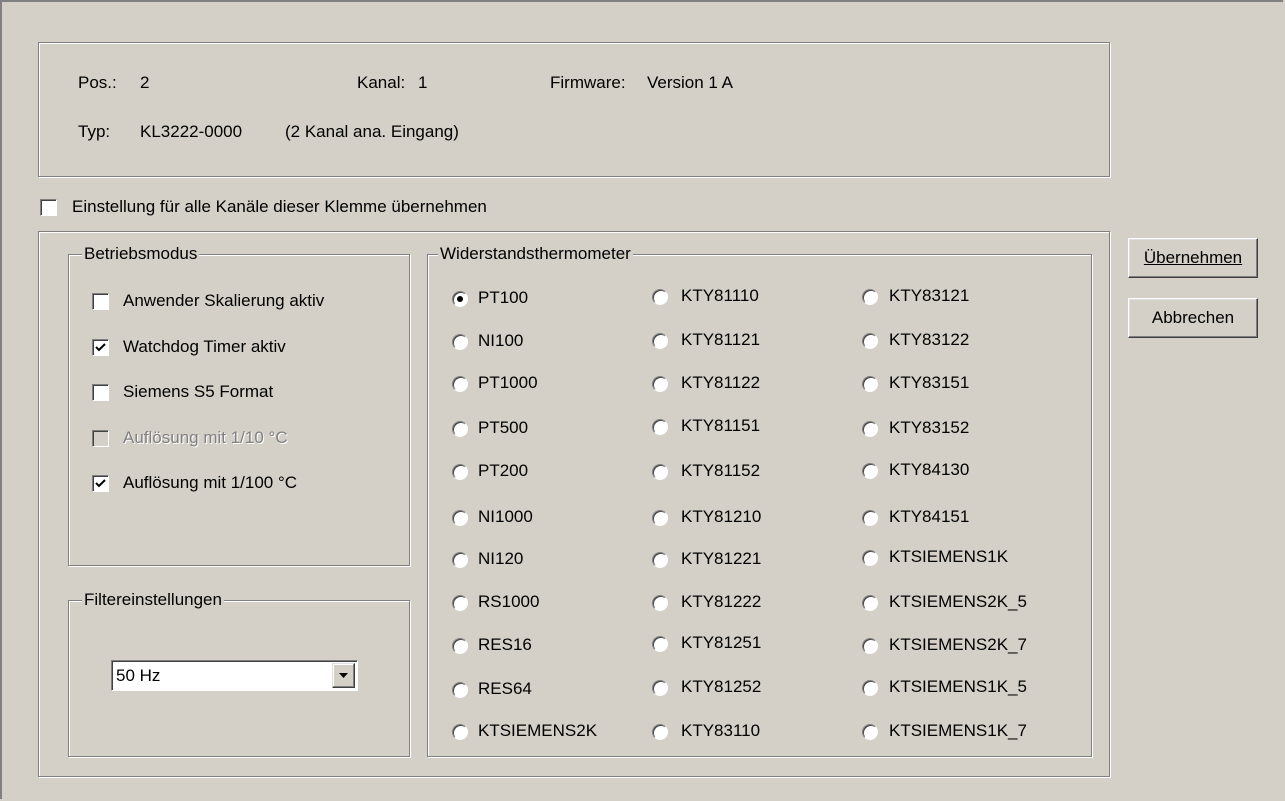 This screenshot has height=801, width=1285. I want to click on sensor-option-label: KTSIEMENS1K_7, so click(958, 731).